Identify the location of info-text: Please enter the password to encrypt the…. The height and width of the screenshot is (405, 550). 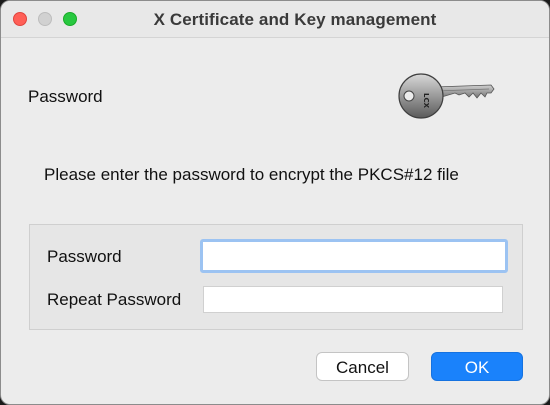
(251, 174).